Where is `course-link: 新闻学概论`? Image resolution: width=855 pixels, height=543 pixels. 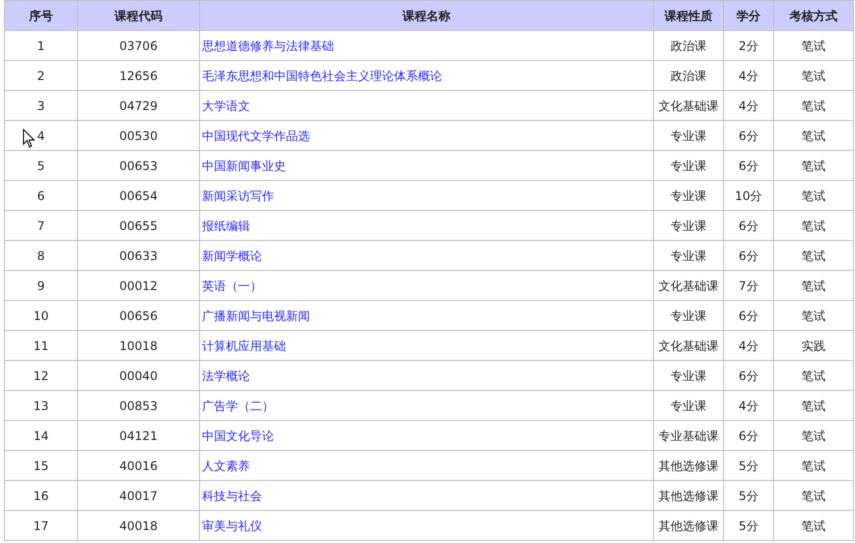
course-link: 新闻学概论 is located at coordinates (232, 255).